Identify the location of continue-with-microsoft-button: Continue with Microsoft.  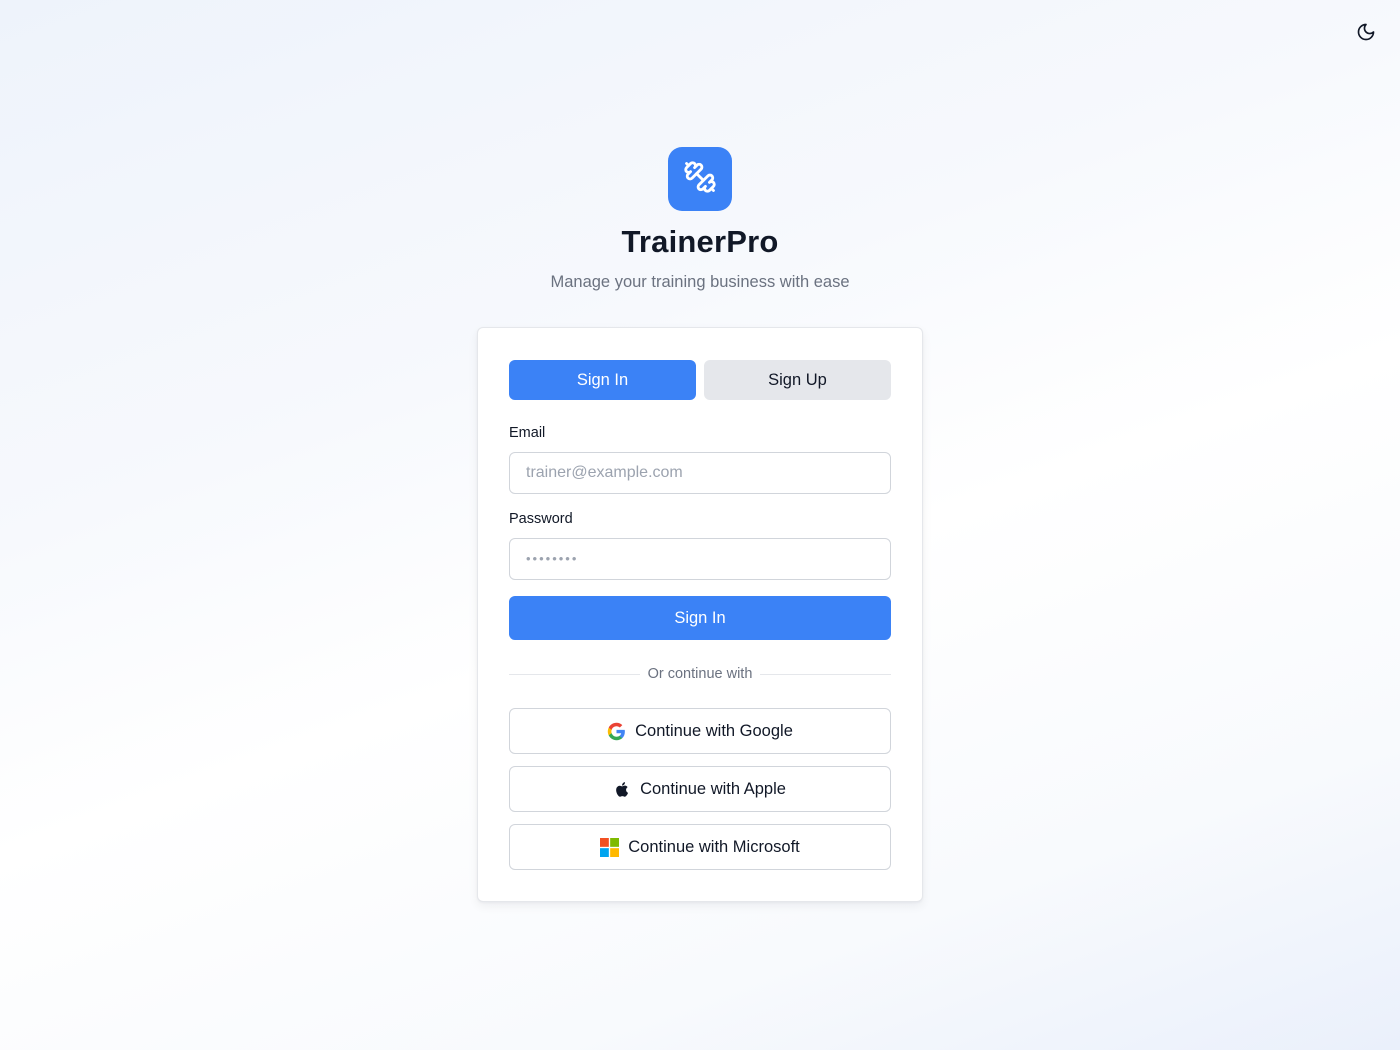
(700, 847).